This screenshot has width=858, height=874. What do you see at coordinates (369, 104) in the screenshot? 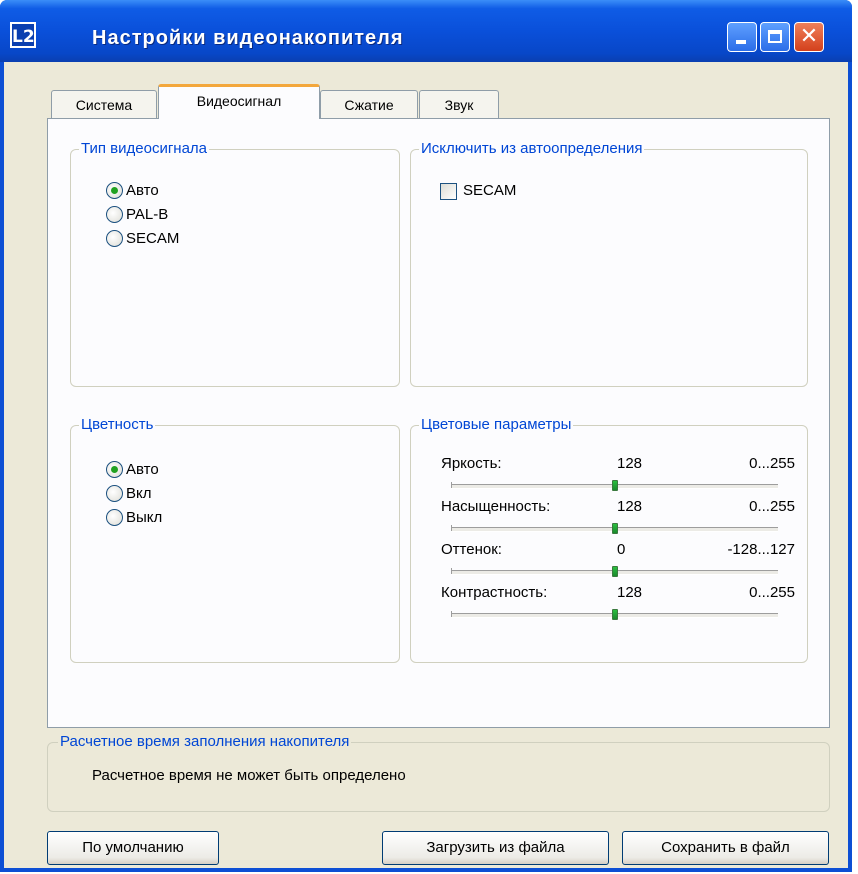
I see `tab-compression: Сжатие` at bounding box center [369, 104].